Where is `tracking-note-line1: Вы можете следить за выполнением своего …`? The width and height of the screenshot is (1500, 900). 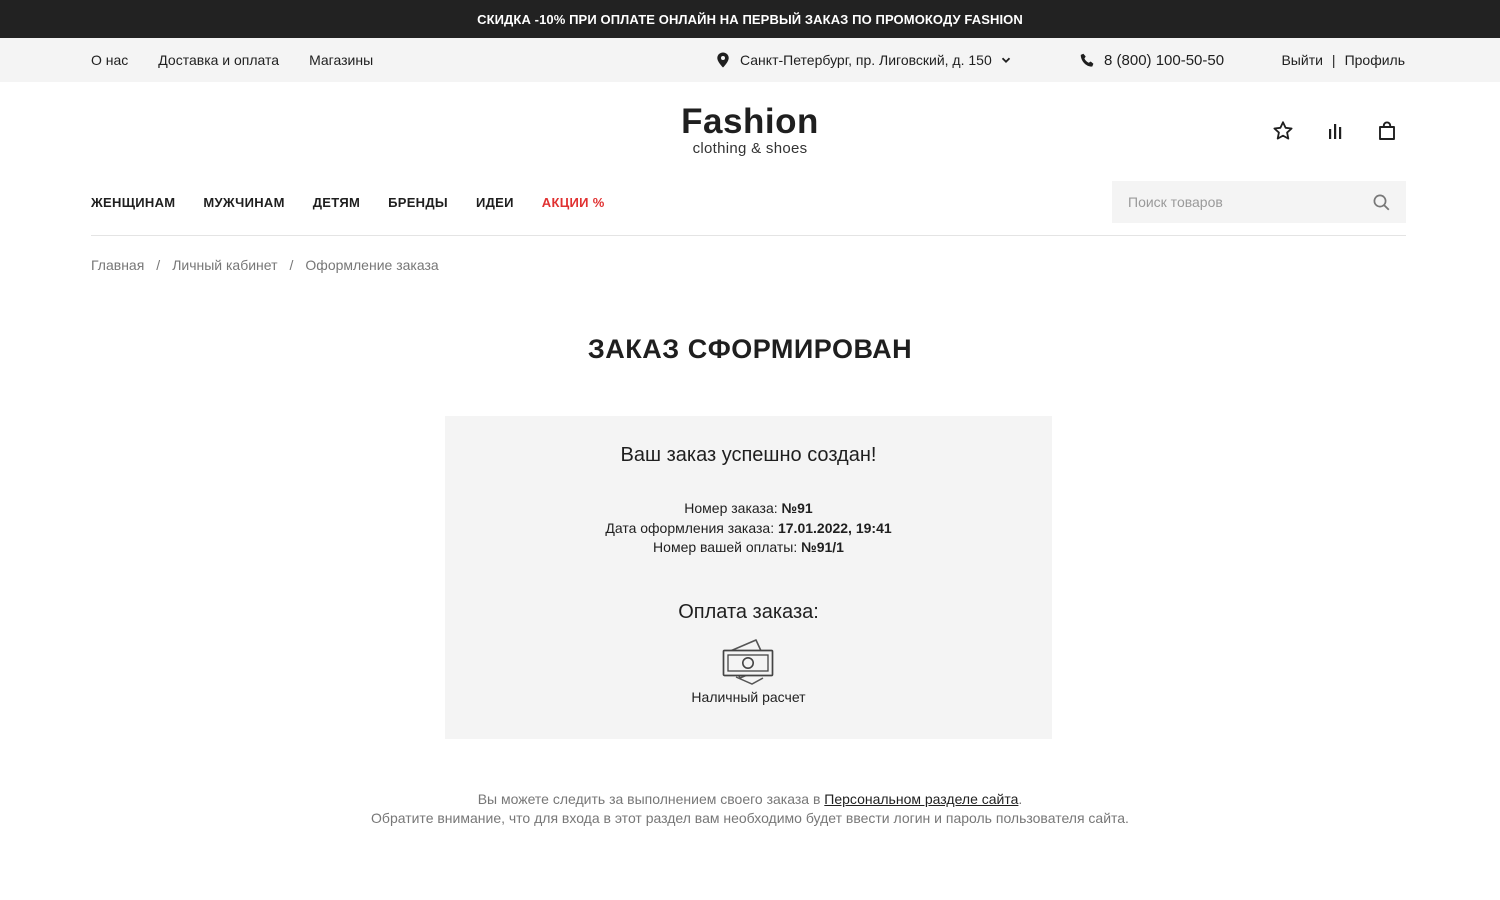 tracking-note-line1: Вы можете следить за выполнением своего … is located at coordinates (750, 799).